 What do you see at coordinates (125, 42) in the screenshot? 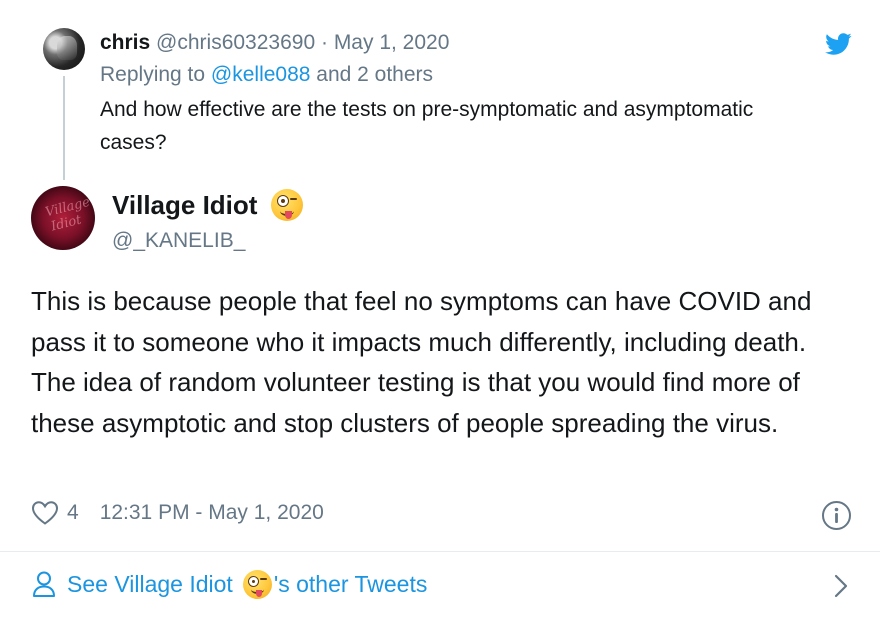
I see `parent-display-name: chris` at bounding box center [125, 42].